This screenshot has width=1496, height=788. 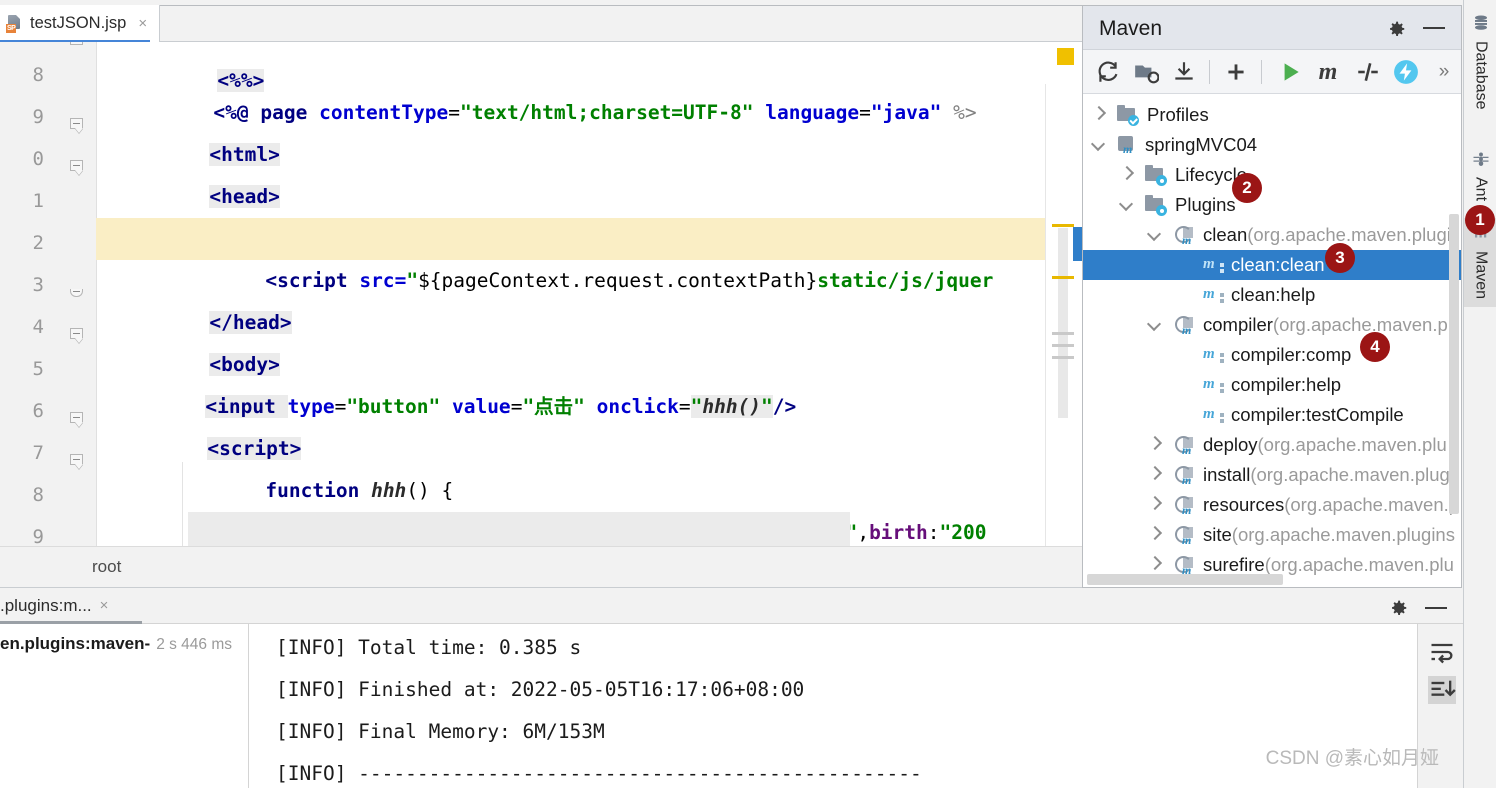 I want to click on add-maven-project-icon, so click(x=1146, y=72).